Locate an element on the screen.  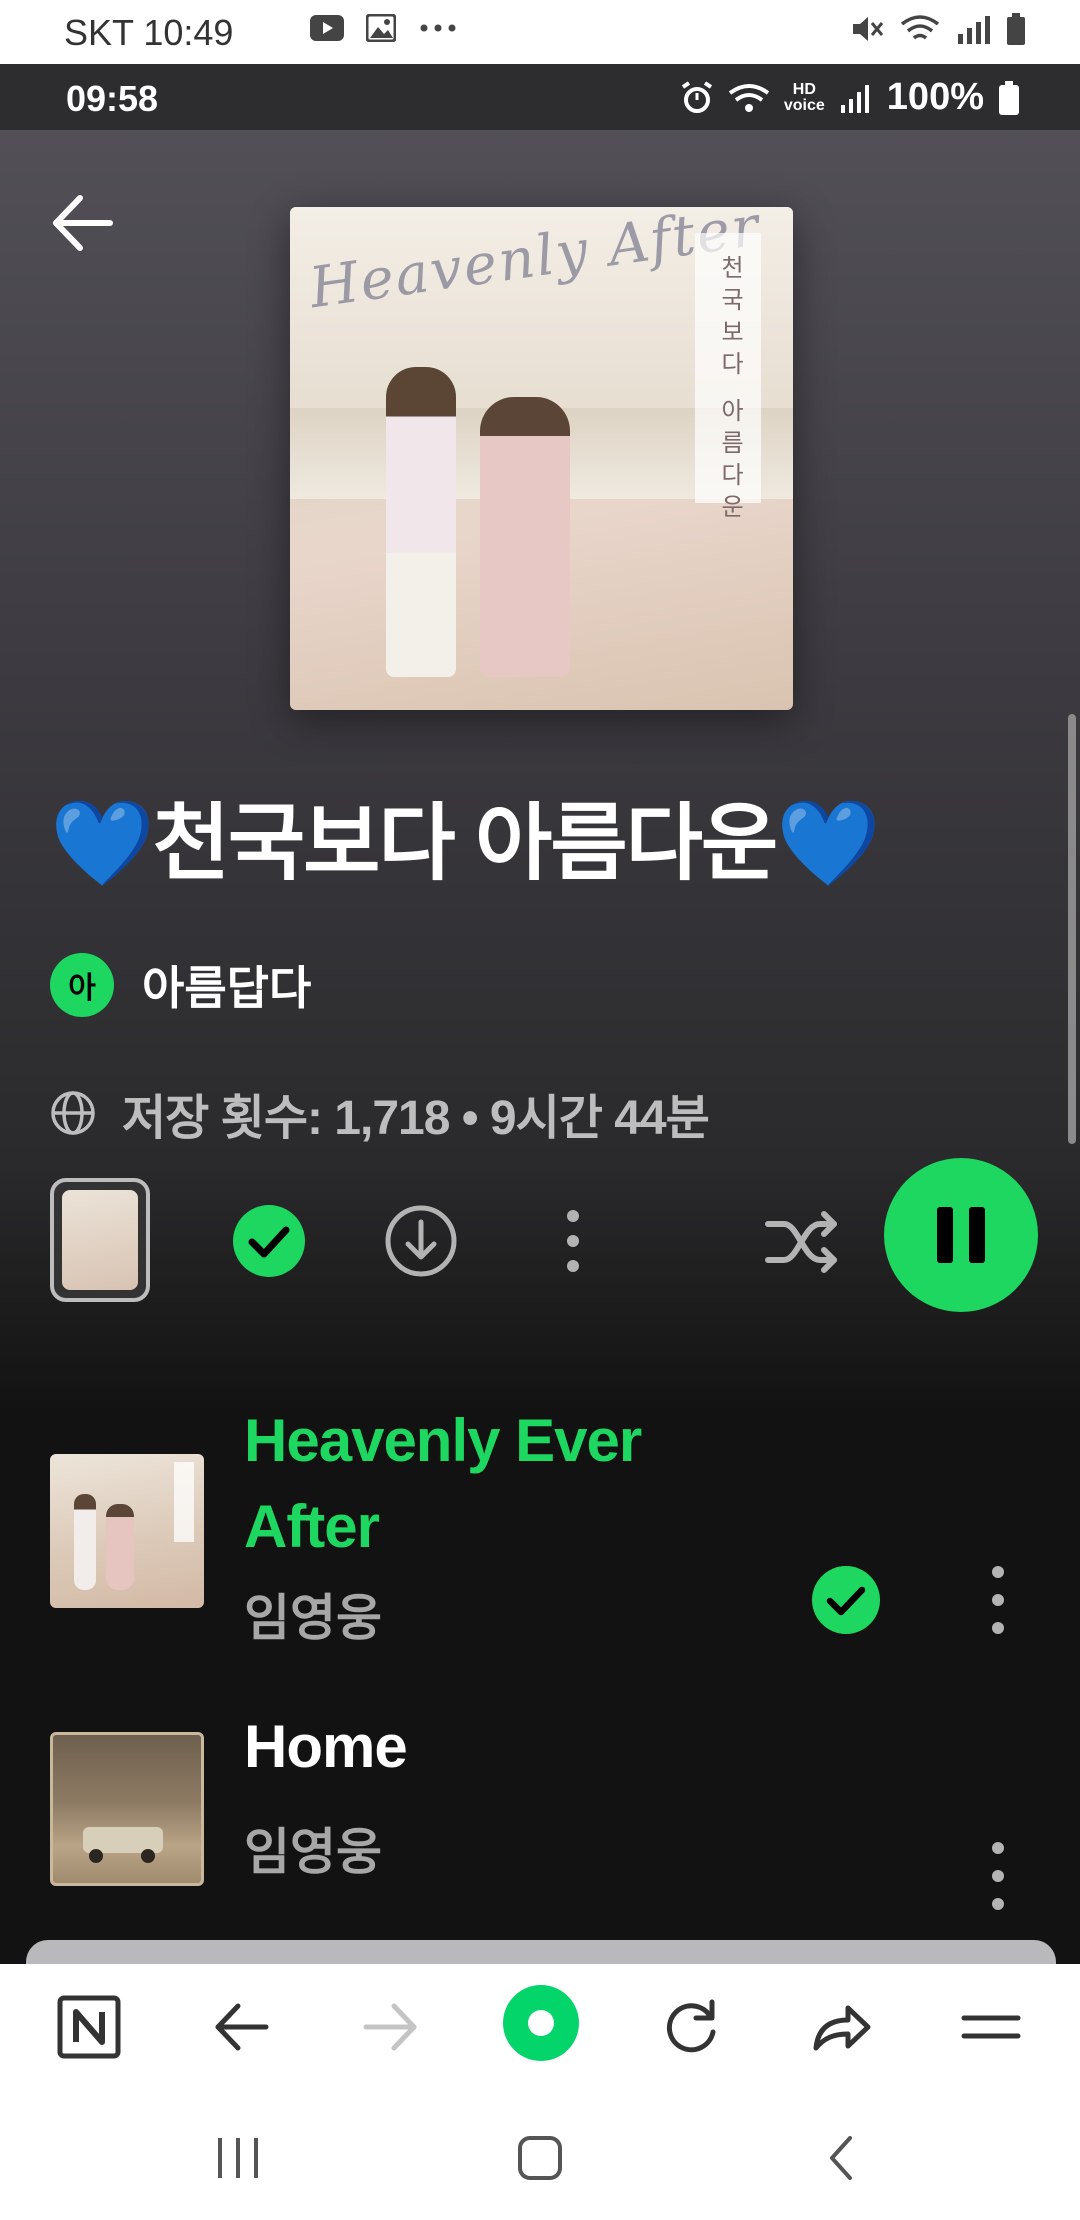
system-back-icon is located at coordinates (842, 2158).